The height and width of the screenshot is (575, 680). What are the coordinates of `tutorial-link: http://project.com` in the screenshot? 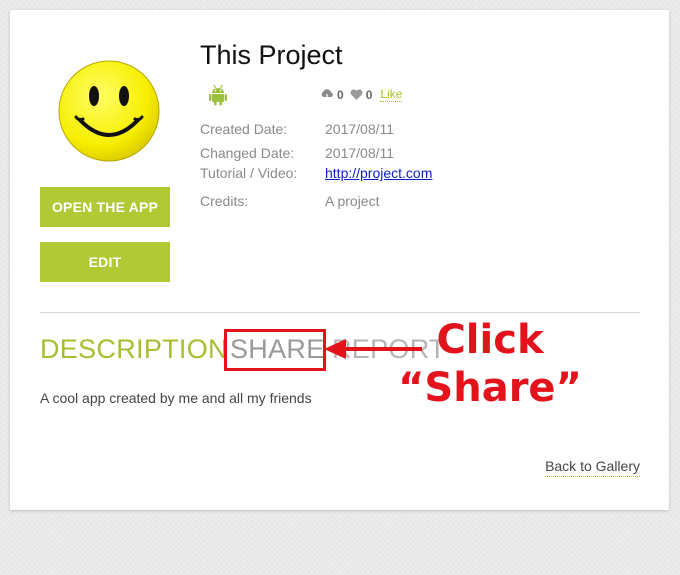 It's located at (378, 173).